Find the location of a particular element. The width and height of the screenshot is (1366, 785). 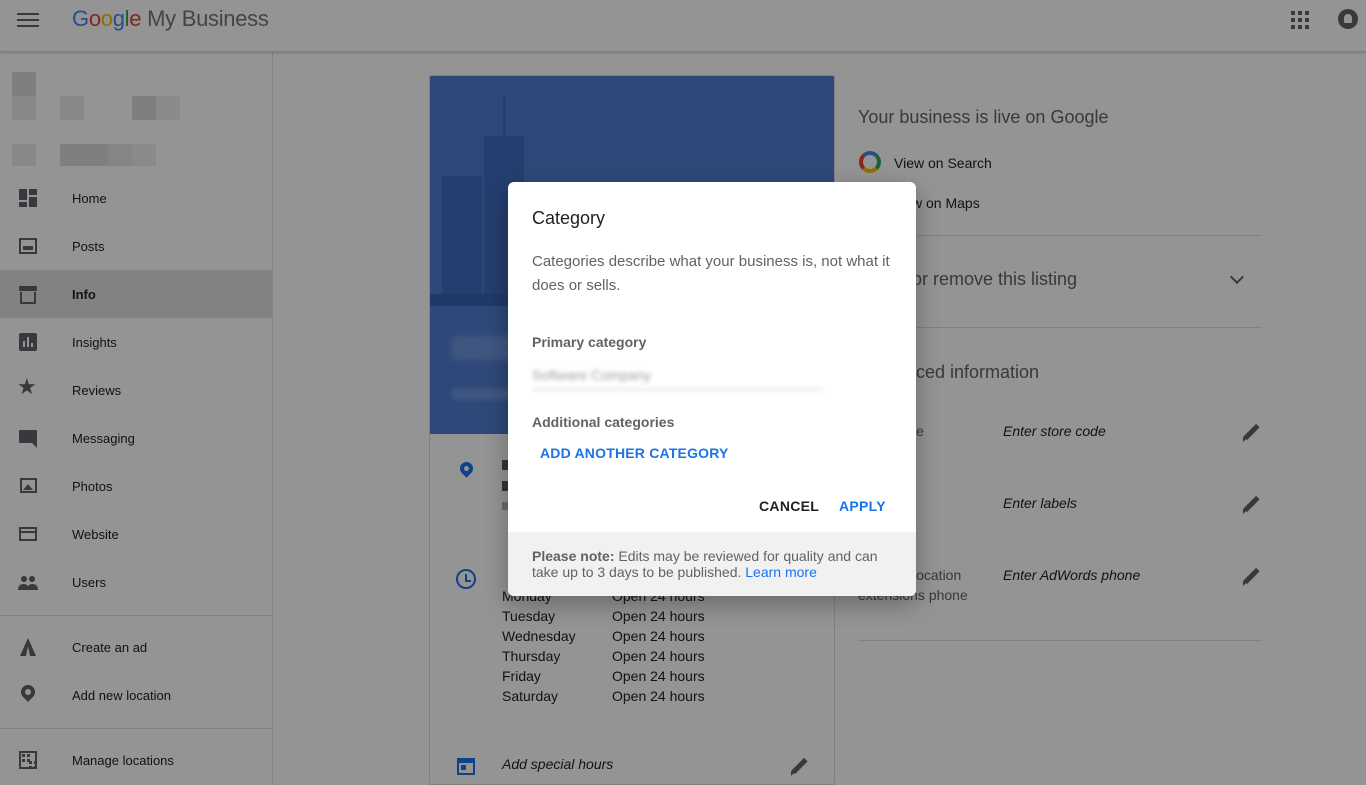

cancel-button: CANCEL is located at coordinates (789, 506).